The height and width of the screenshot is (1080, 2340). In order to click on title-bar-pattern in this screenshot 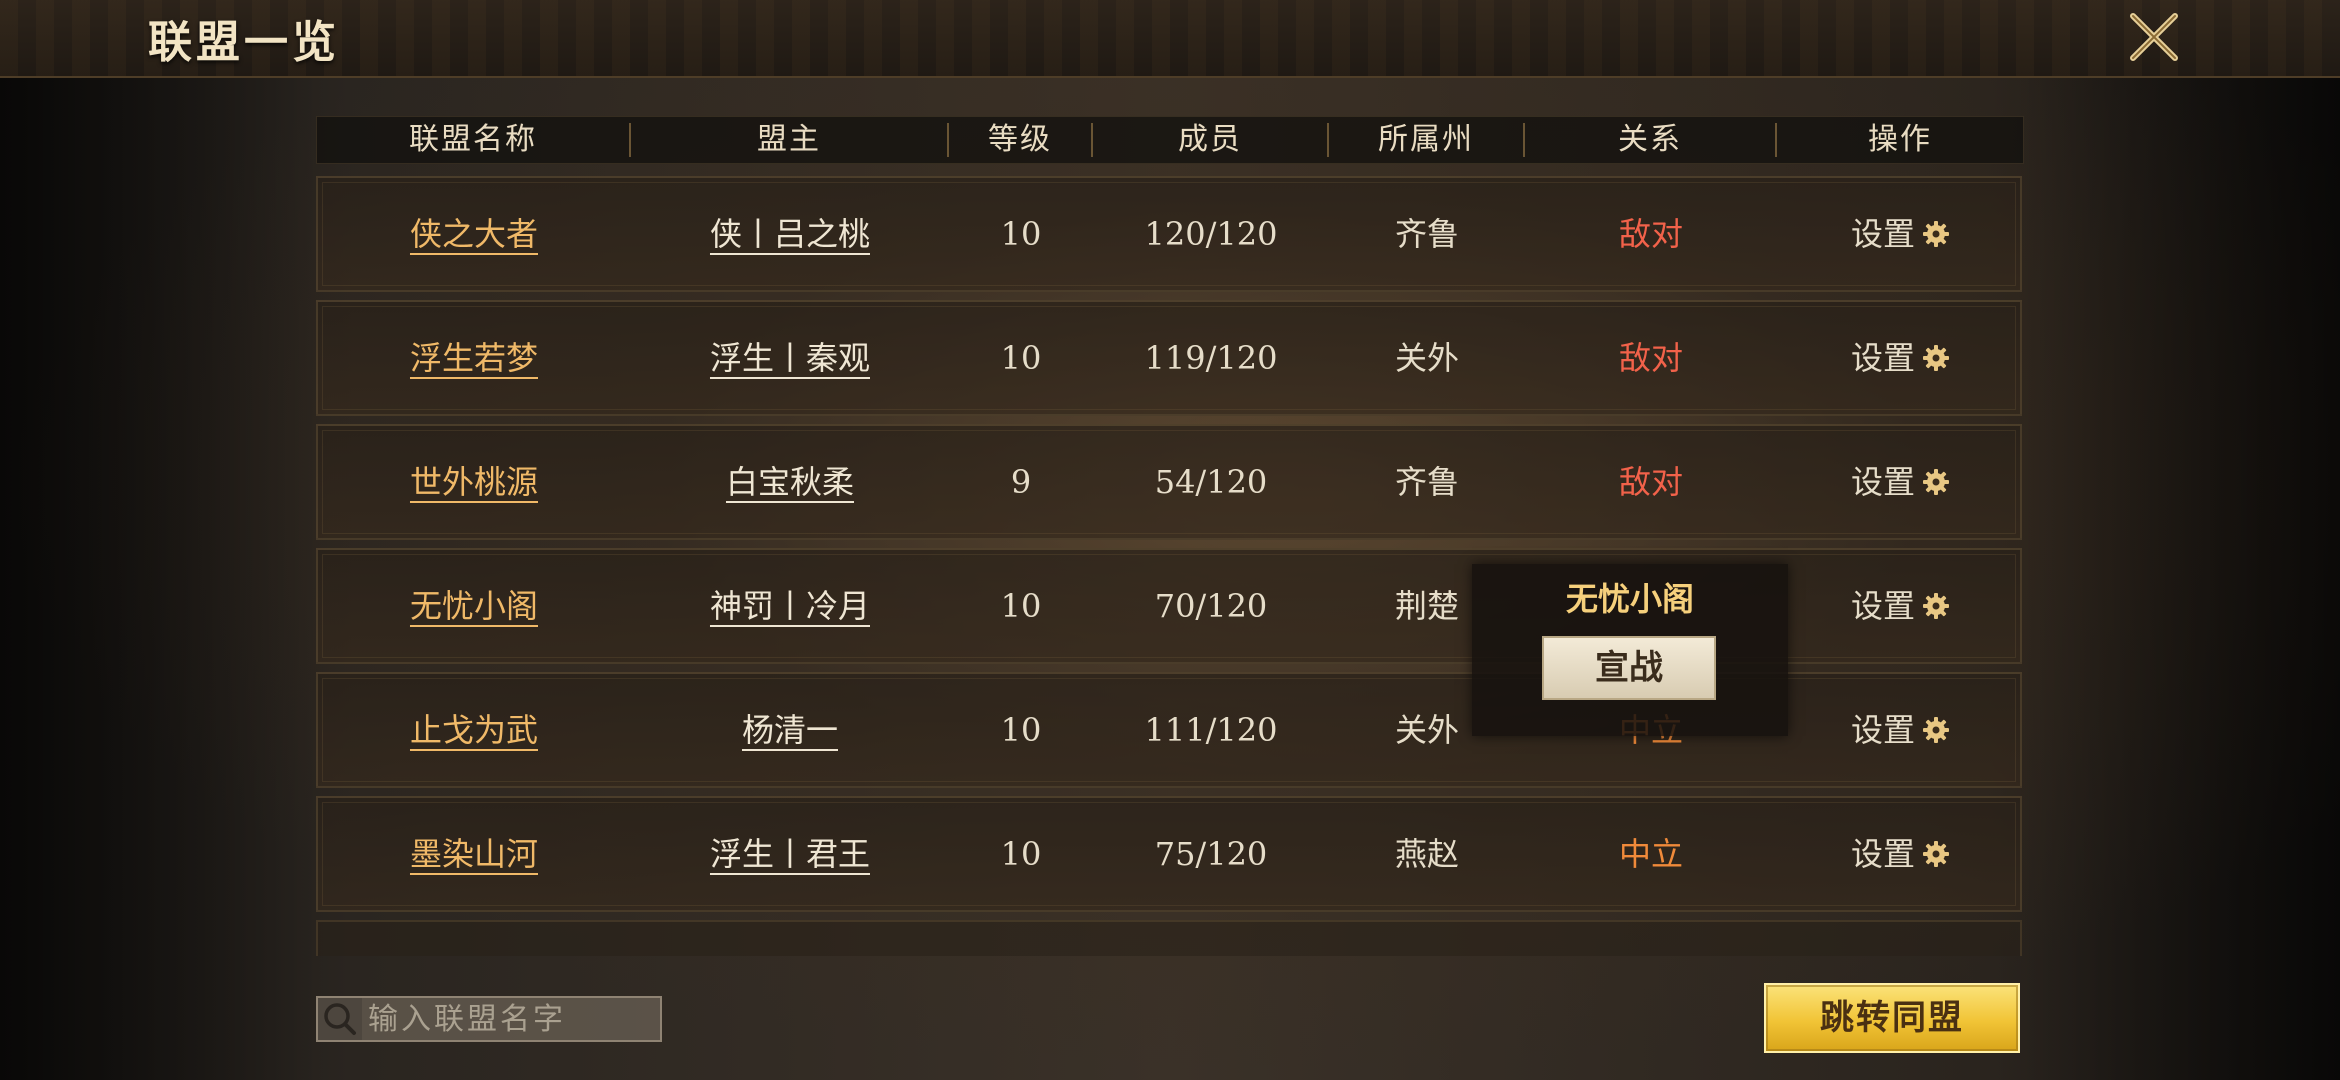, I will do `click(1170, 38)`.